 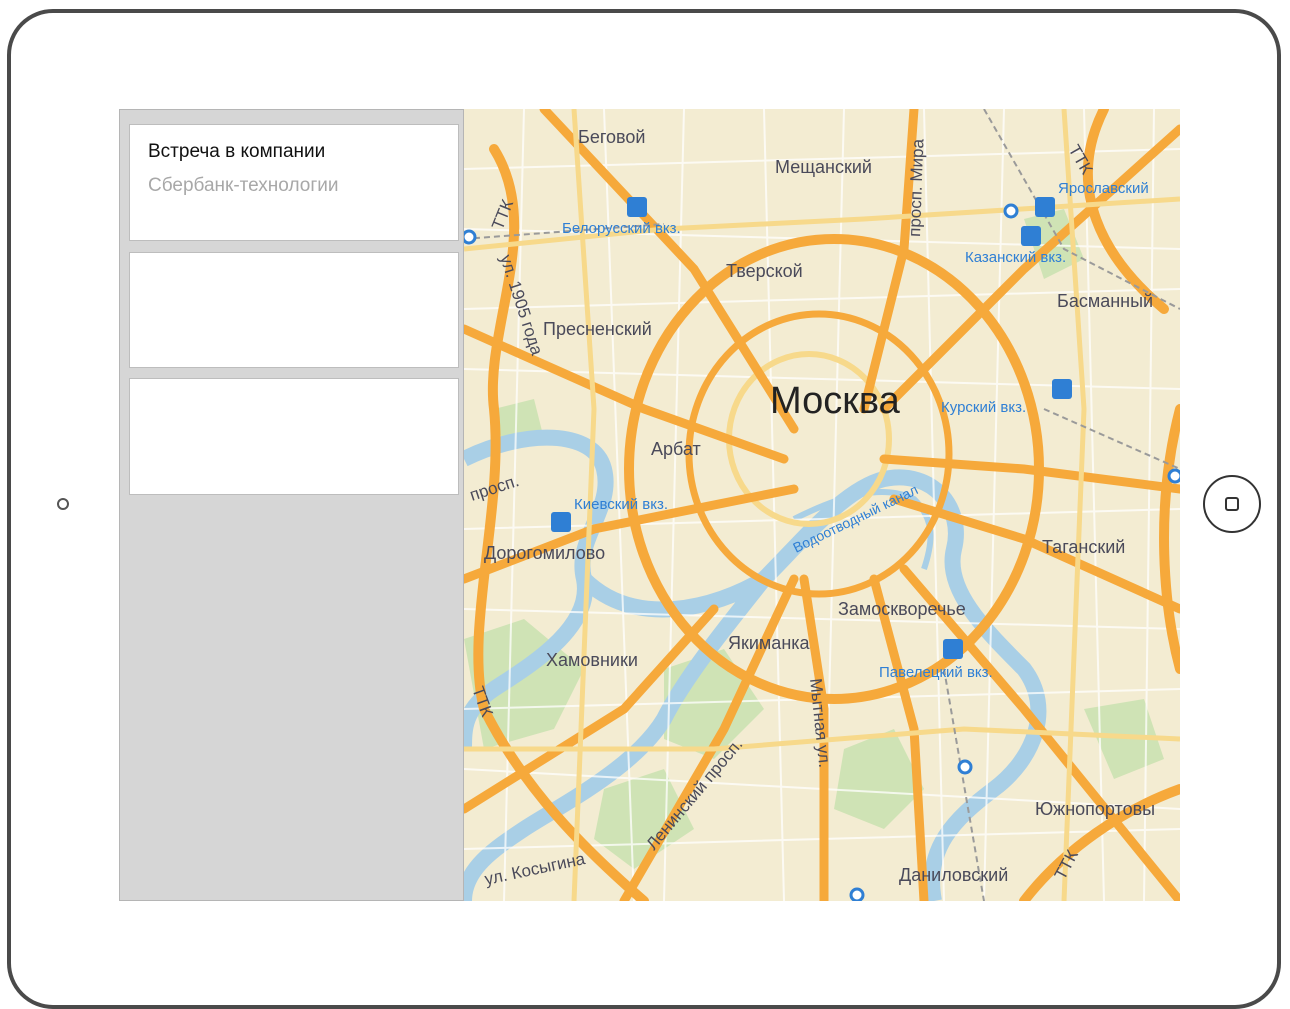 I want to click on station-label: Киевский вкз., so click(x=621, y=504).